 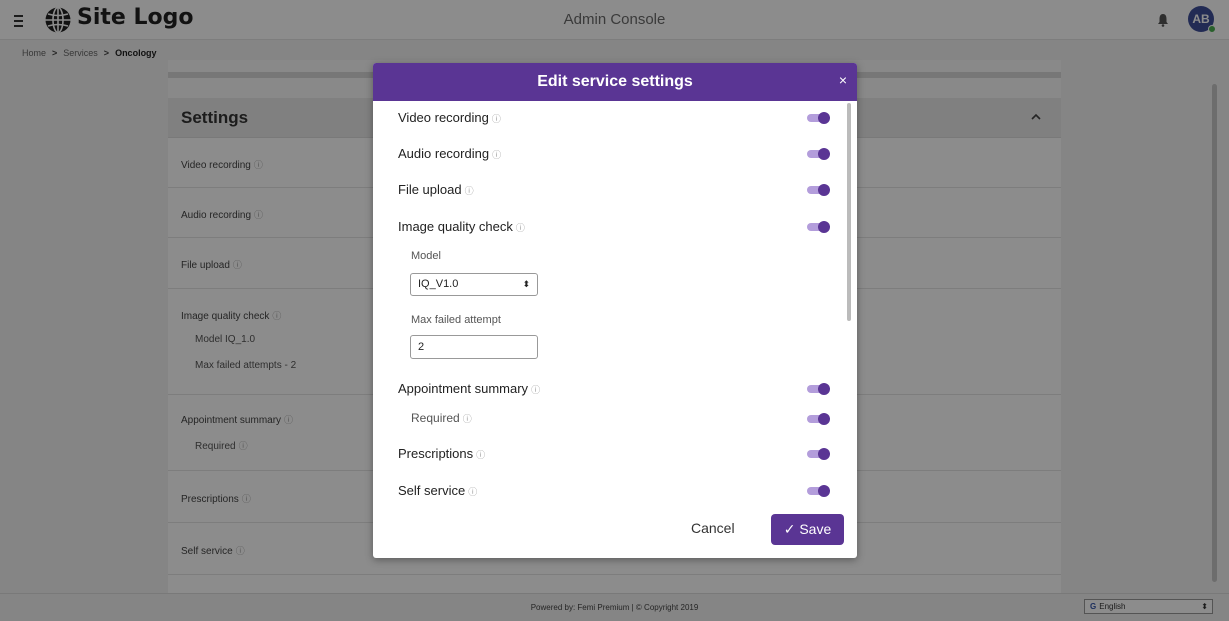 I want to click on video-recording-label: Video recording ⓘ, so click(x=449, y=117).